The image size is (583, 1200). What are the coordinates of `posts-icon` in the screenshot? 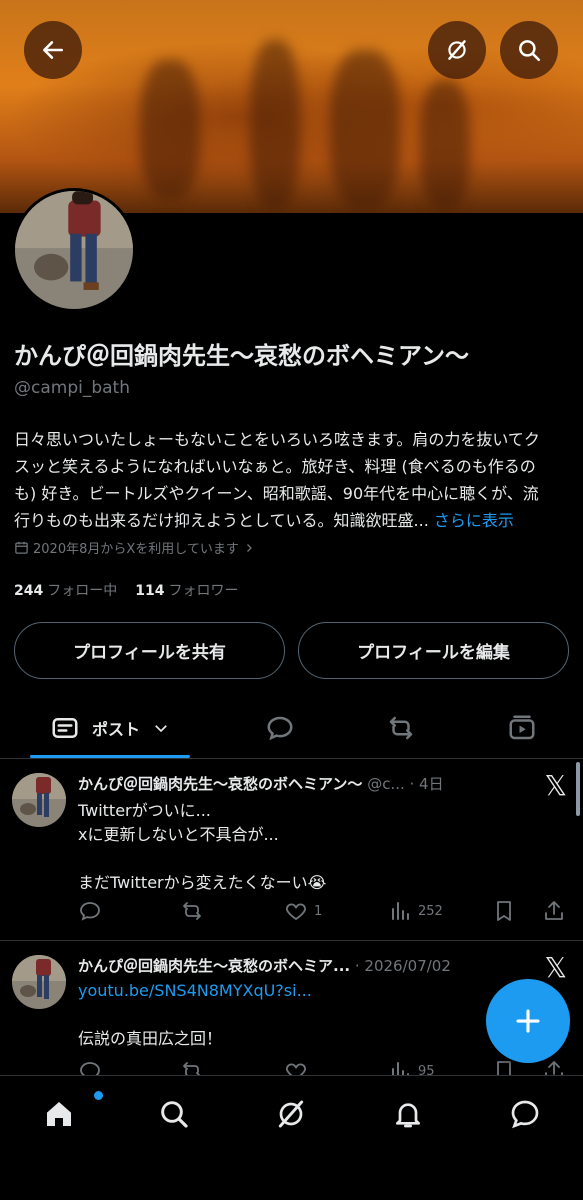 It's located at (65, 728).